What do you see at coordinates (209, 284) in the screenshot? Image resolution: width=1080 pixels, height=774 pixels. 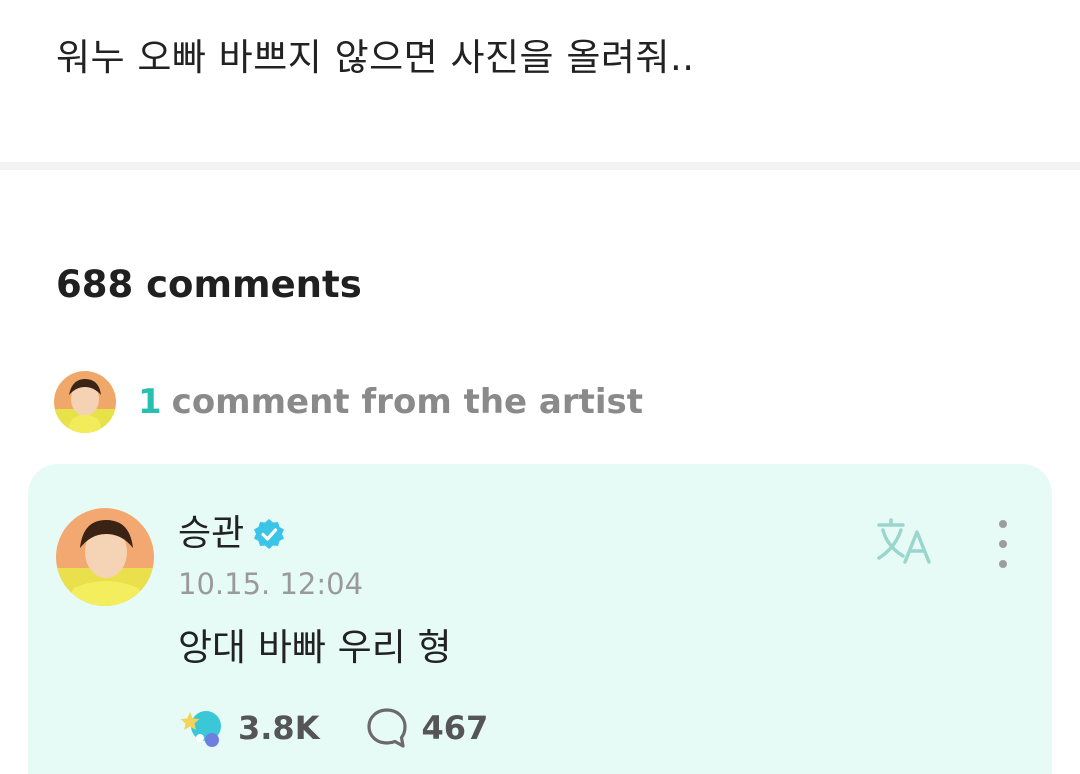 I see `comments-count: 688 comments` at bounding box center [209, 284].